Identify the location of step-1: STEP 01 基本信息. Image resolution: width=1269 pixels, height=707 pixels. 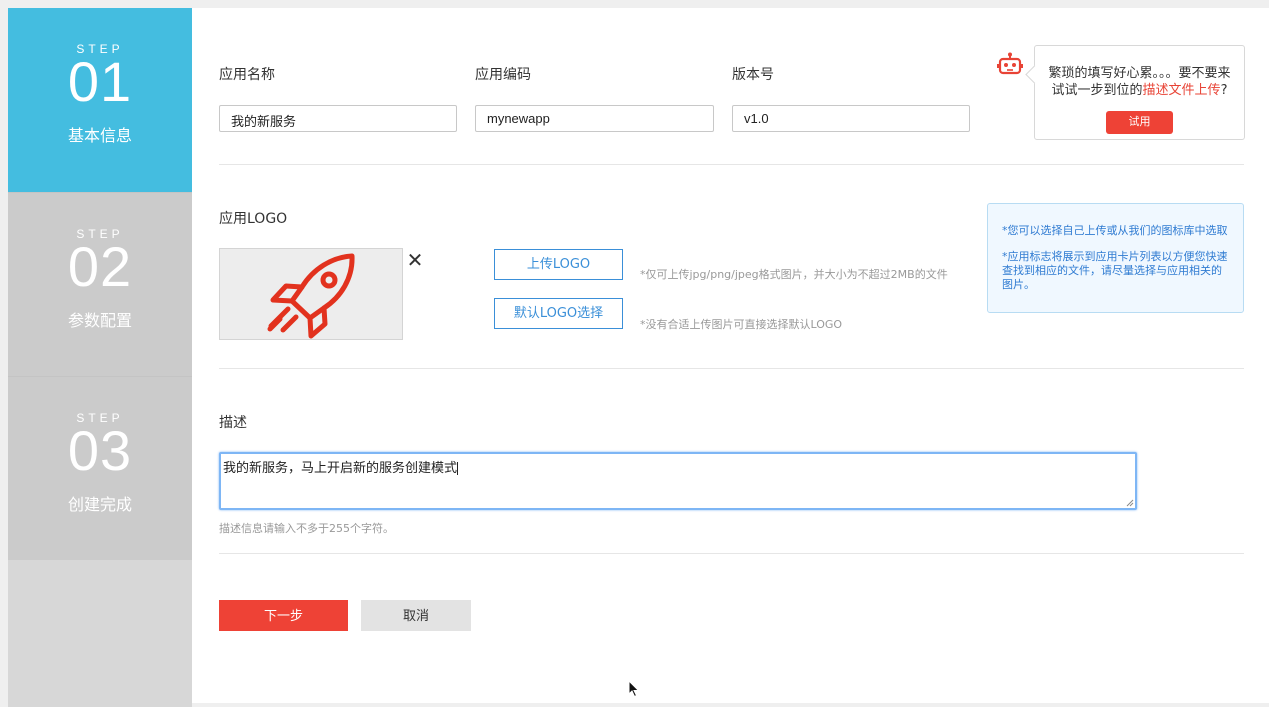
(100, 100).